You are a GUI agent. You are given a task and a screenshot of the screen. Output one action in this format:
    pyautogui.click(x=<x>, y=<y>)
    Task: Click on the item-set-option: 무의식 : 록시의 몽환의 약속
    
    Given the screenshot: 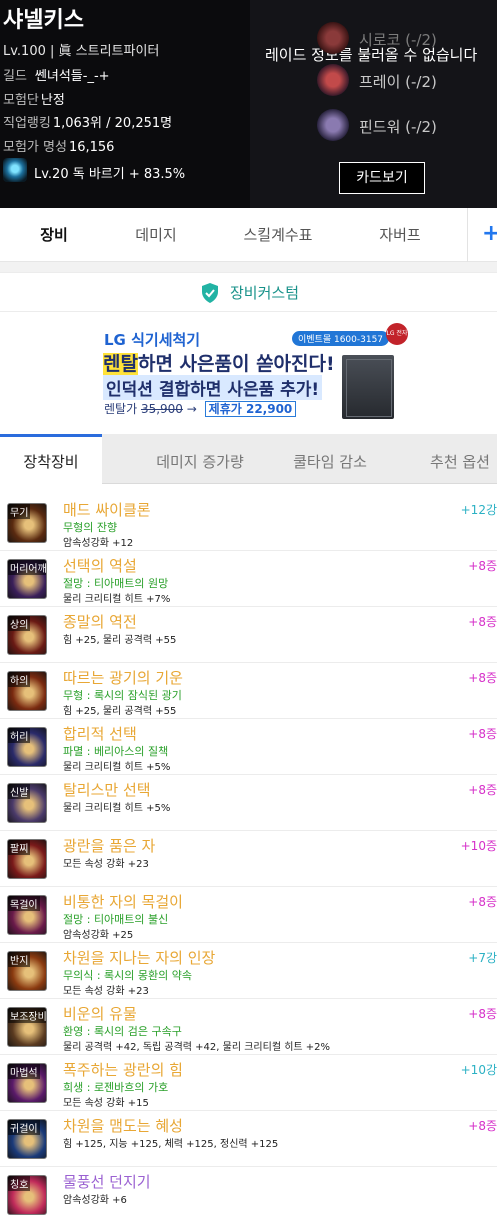 What is the action you would take?
    pyautogui.click(x=128, y=975)
    